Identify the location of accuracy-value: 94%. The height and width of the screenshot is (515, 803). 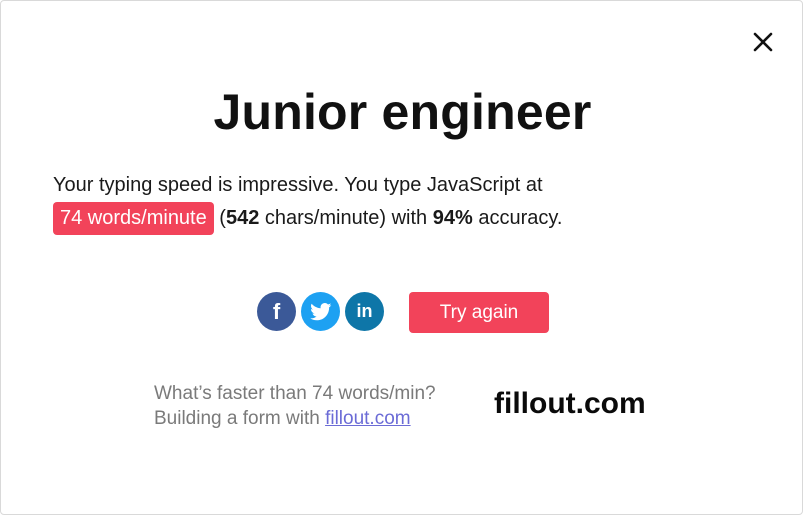
(452, 218).